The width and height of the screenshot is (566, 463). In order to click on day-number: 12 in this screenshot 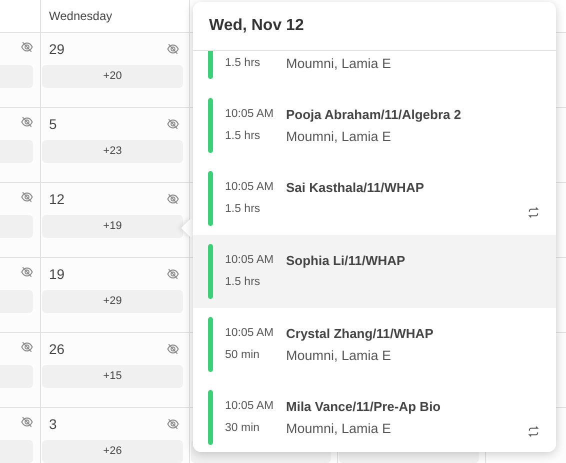, I will do `click(57, 199)`.